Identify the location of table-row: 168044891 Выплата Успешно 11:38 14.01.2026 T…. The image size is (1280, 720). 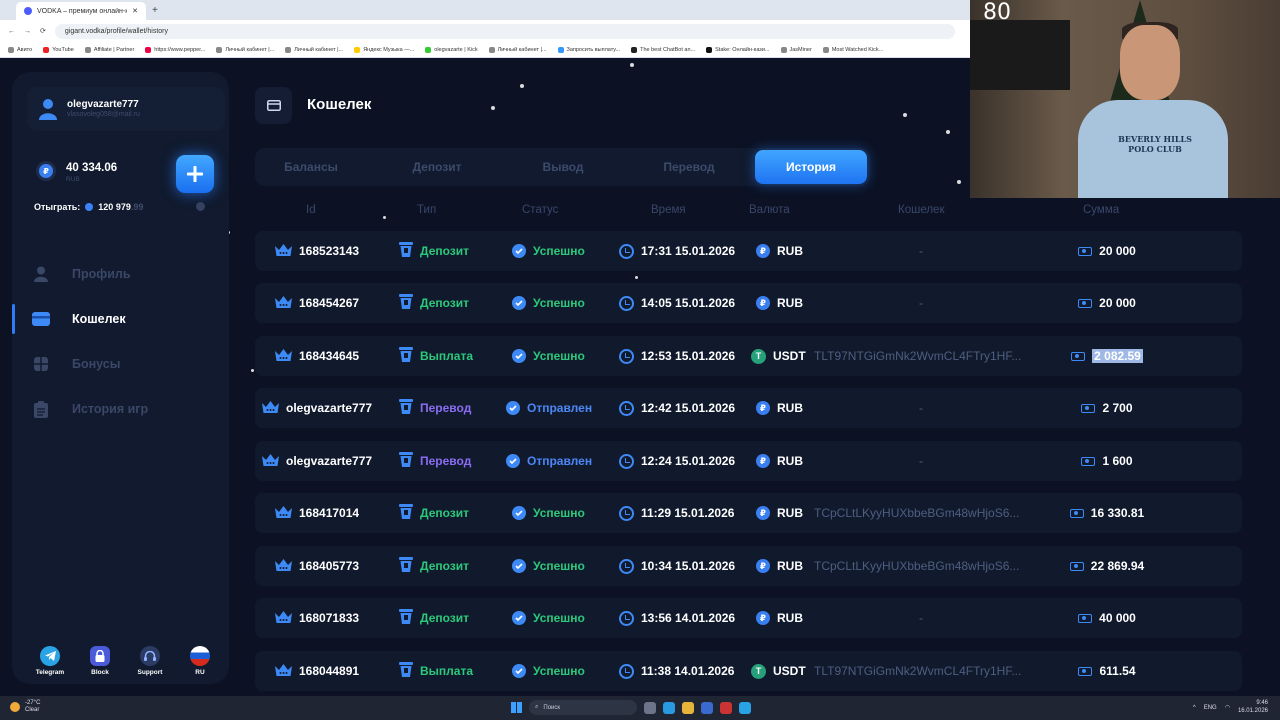
(748, 671).